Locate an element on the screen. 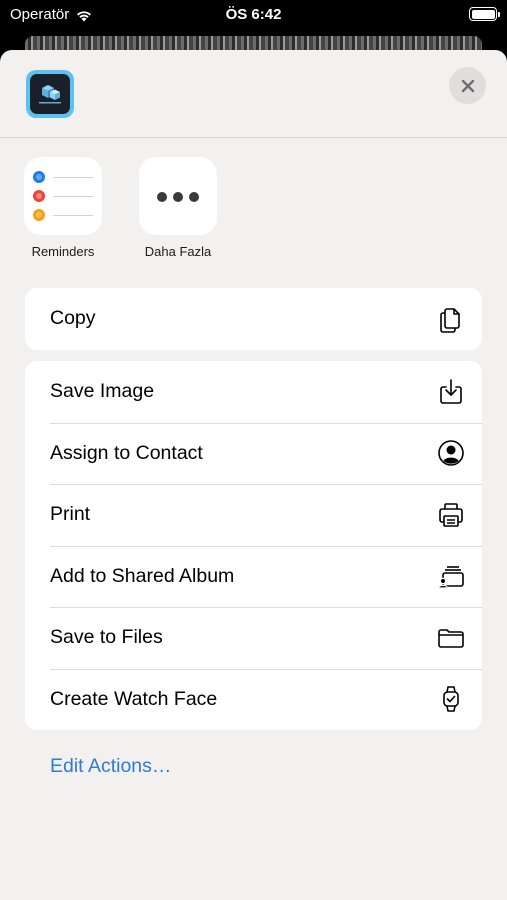 The width and height of the screenshot is (507, 900). more-icon is located at coordinates (178, 196).